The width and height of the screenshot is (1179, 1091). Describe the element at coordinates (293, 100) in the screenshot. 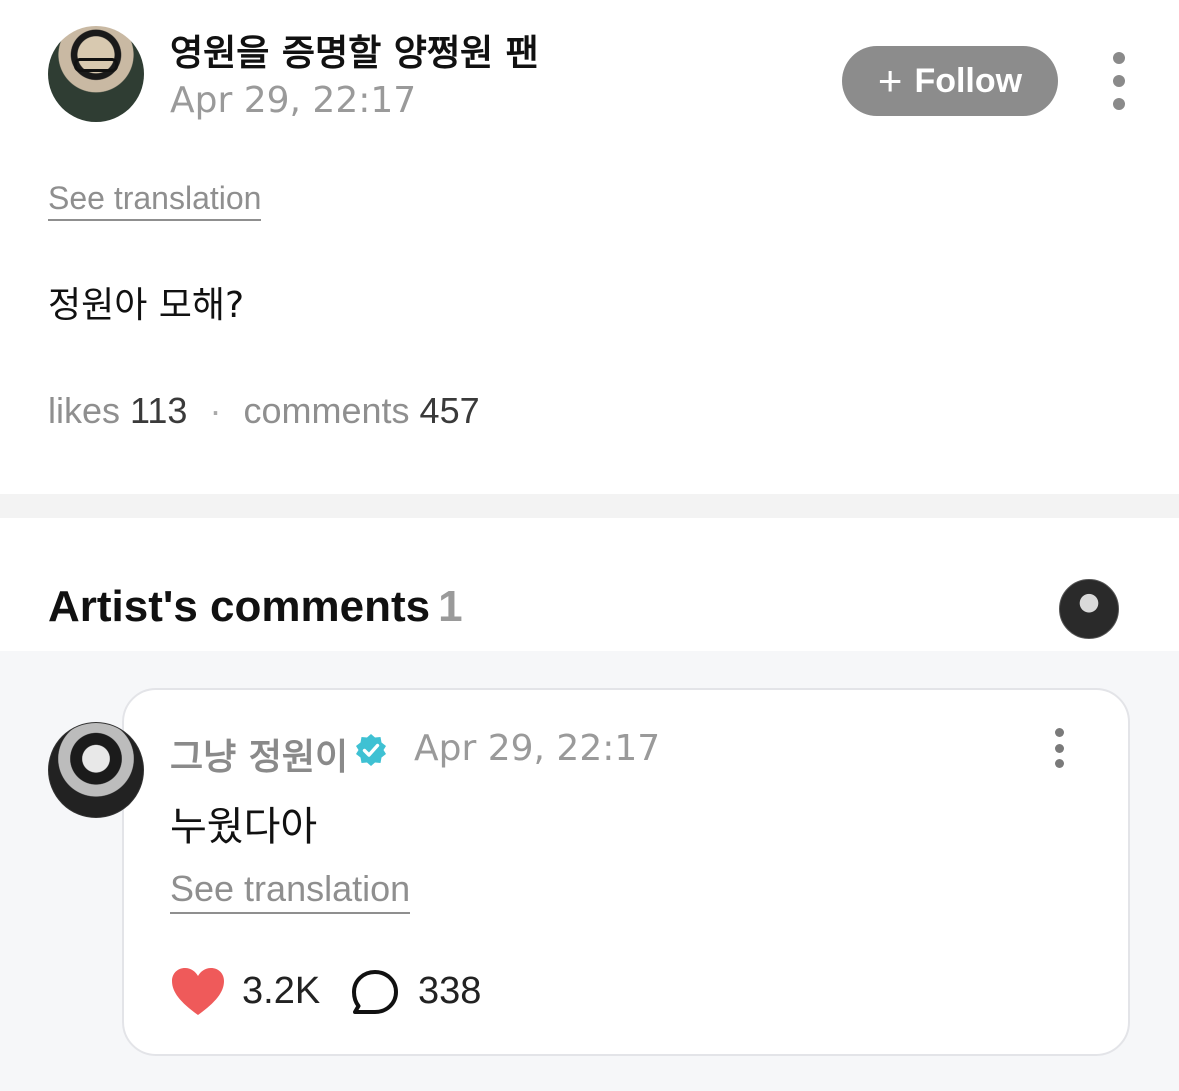

I see `post-timestamp: Apr 29, 22:17` at that location.